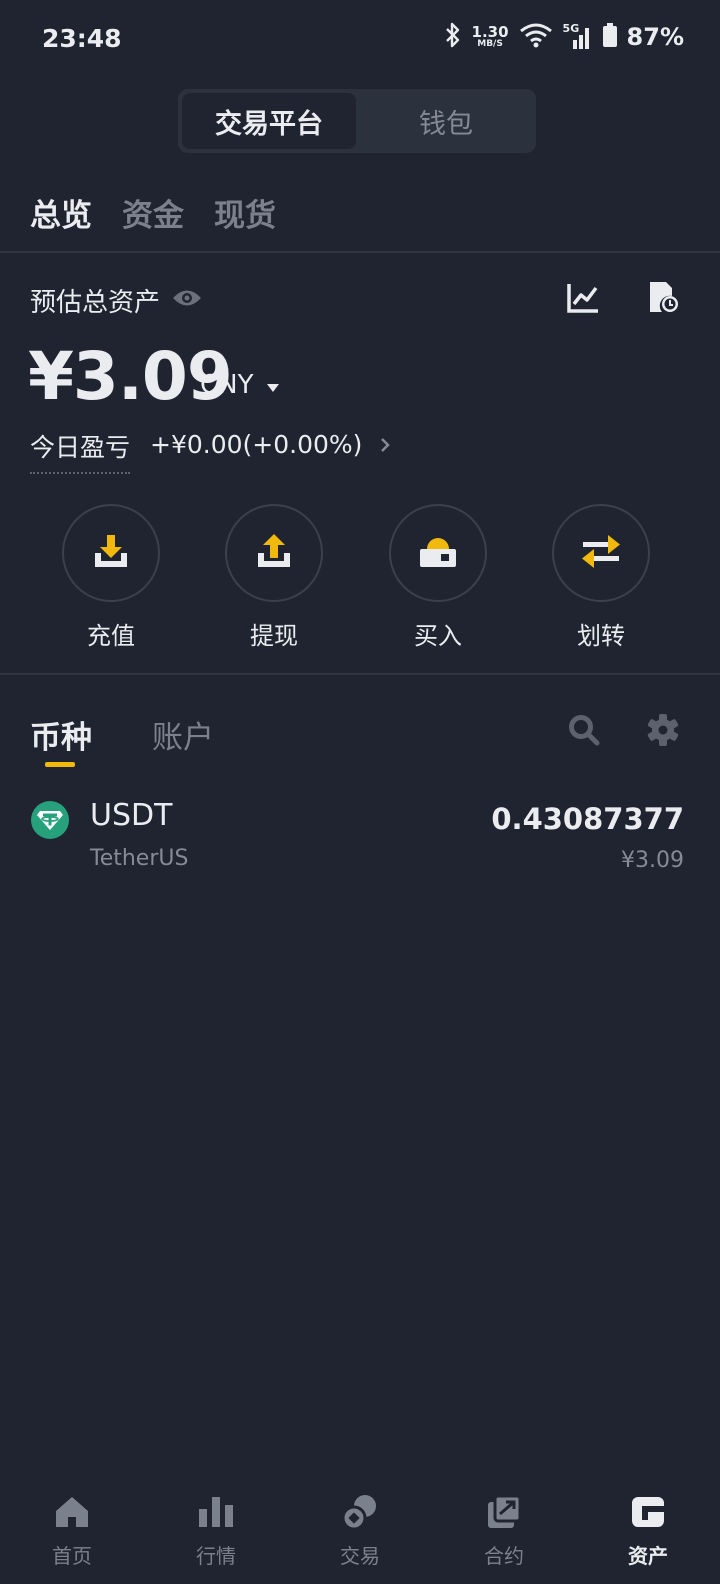 This screenshot has width=720, height=1584. Describe the element at coordinates (95, 303) in the screenshot. I see `estimated-assets-label: 预估总资产` at that location.